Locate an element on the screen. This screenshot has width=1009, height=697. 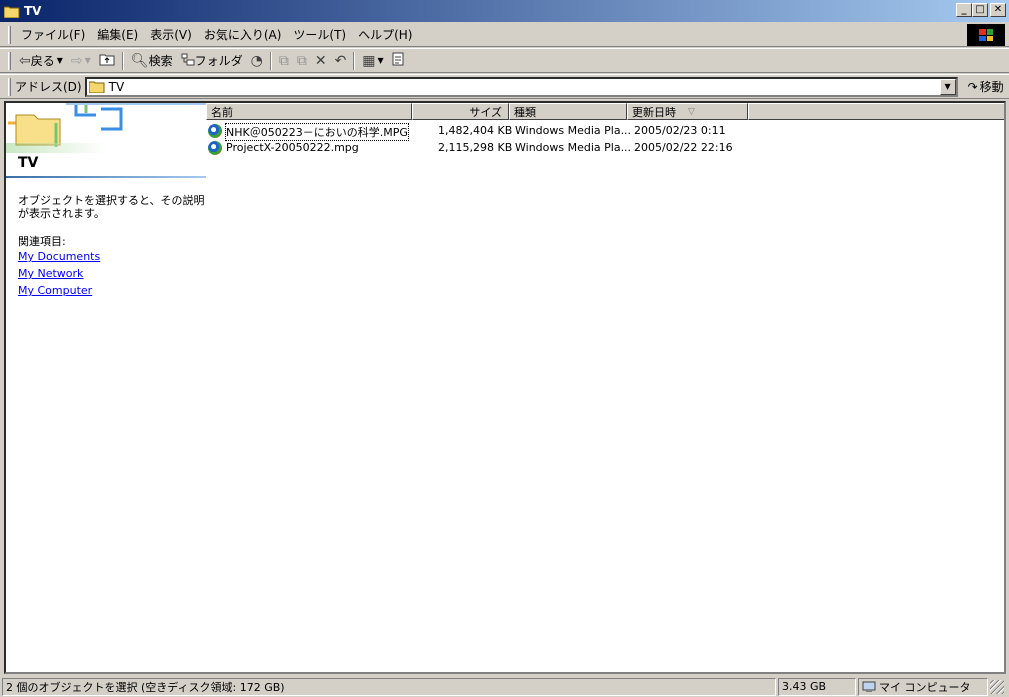
search-label: 検索 is located at coordinates (160, 61).